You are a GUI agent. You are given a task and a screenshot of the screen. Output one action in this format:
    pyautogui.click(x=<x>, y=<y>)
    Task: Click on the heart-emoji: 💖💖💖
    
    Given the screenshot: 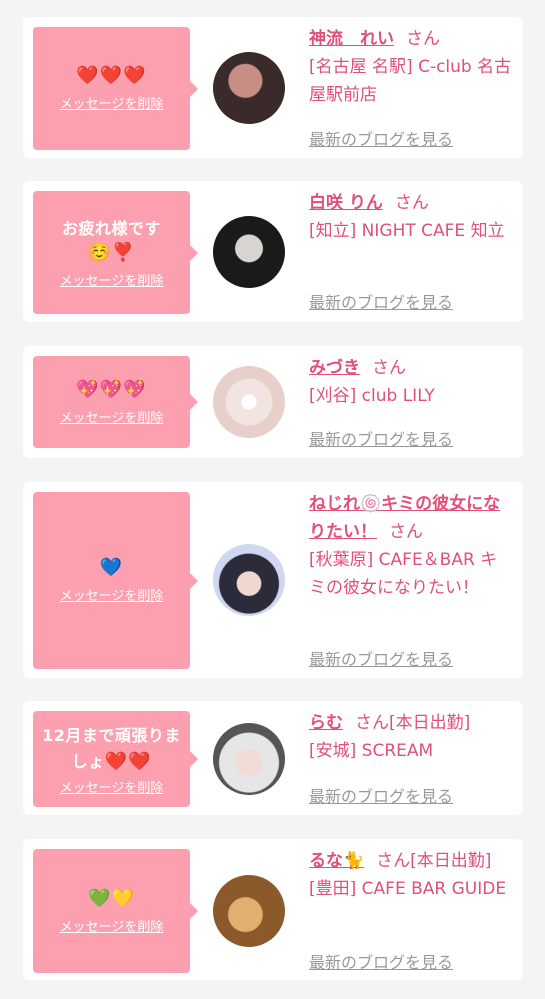 What is the action you would take?
    pyautogui.click(x=111, y=389)
    